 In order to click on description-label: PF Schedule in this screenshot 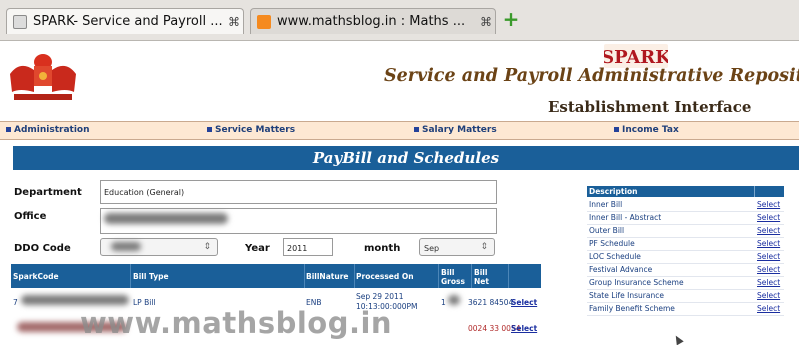, I will do `click(612, 243)`.